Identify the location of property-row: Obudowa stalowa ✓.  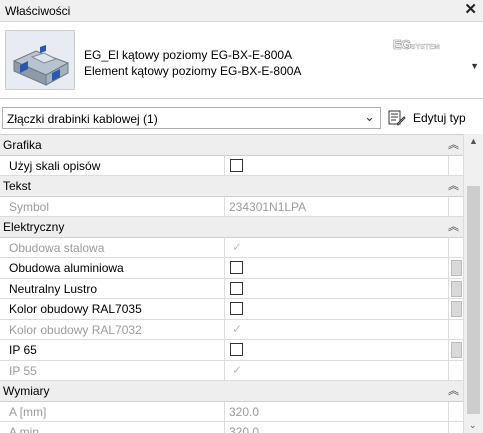
(231, 247).